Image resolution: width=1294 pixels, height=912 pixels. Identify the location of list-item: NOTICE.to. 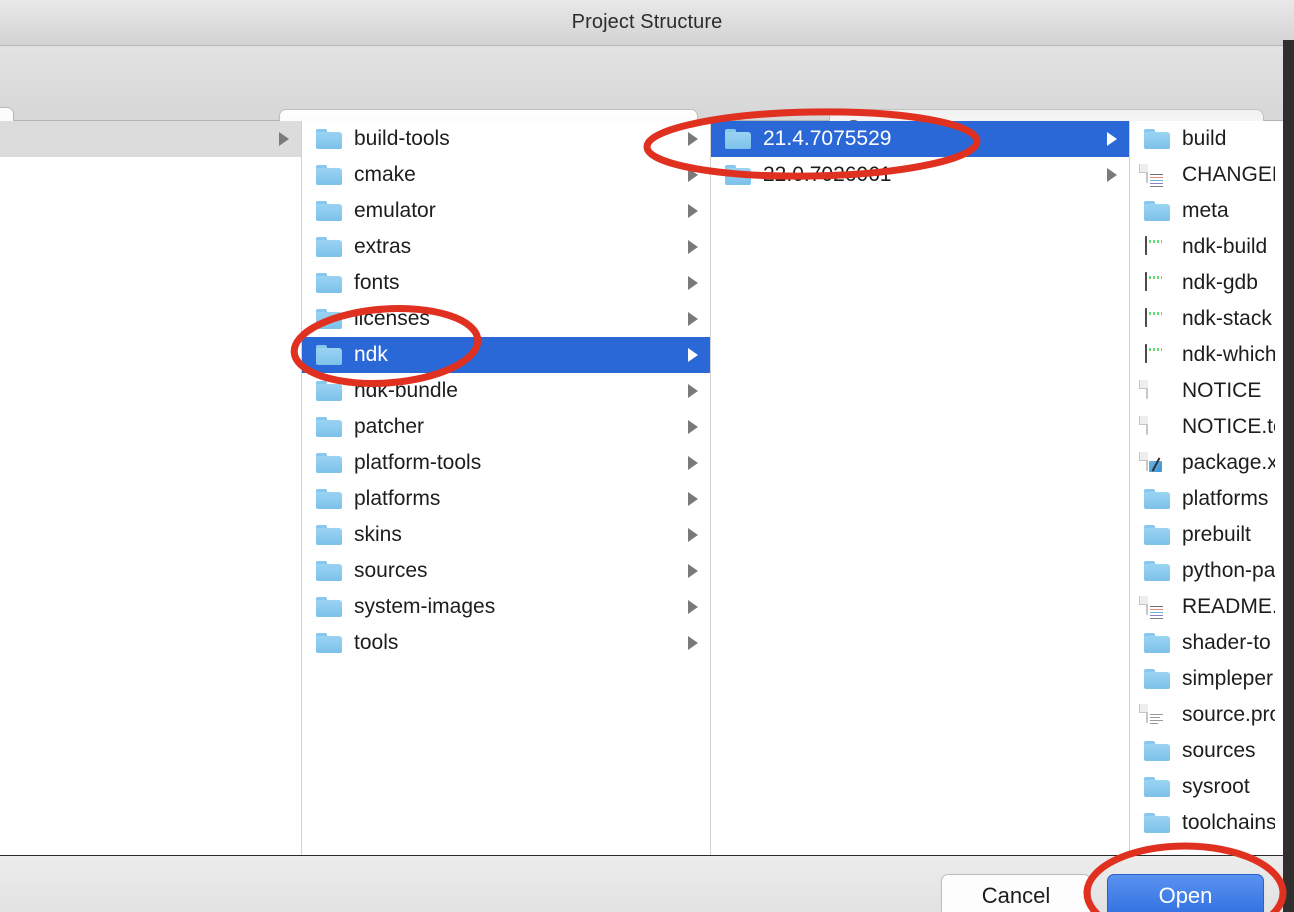
(1206, 427).